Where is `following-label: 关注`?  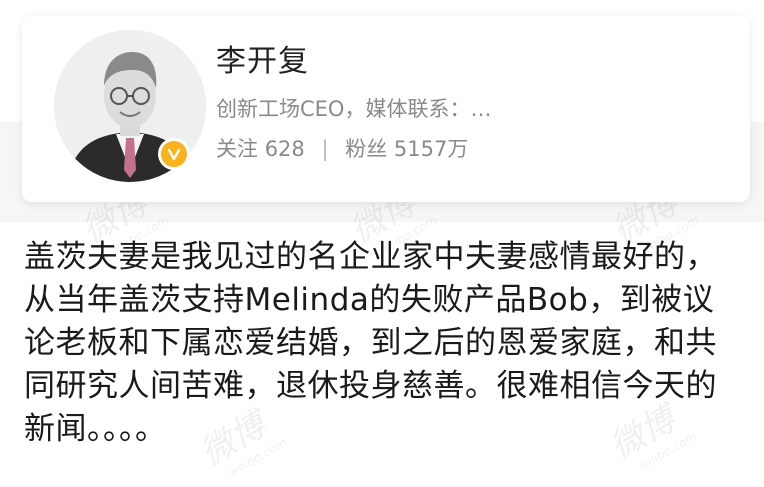 following-label: 关注 is located at coordinates (237, 149).